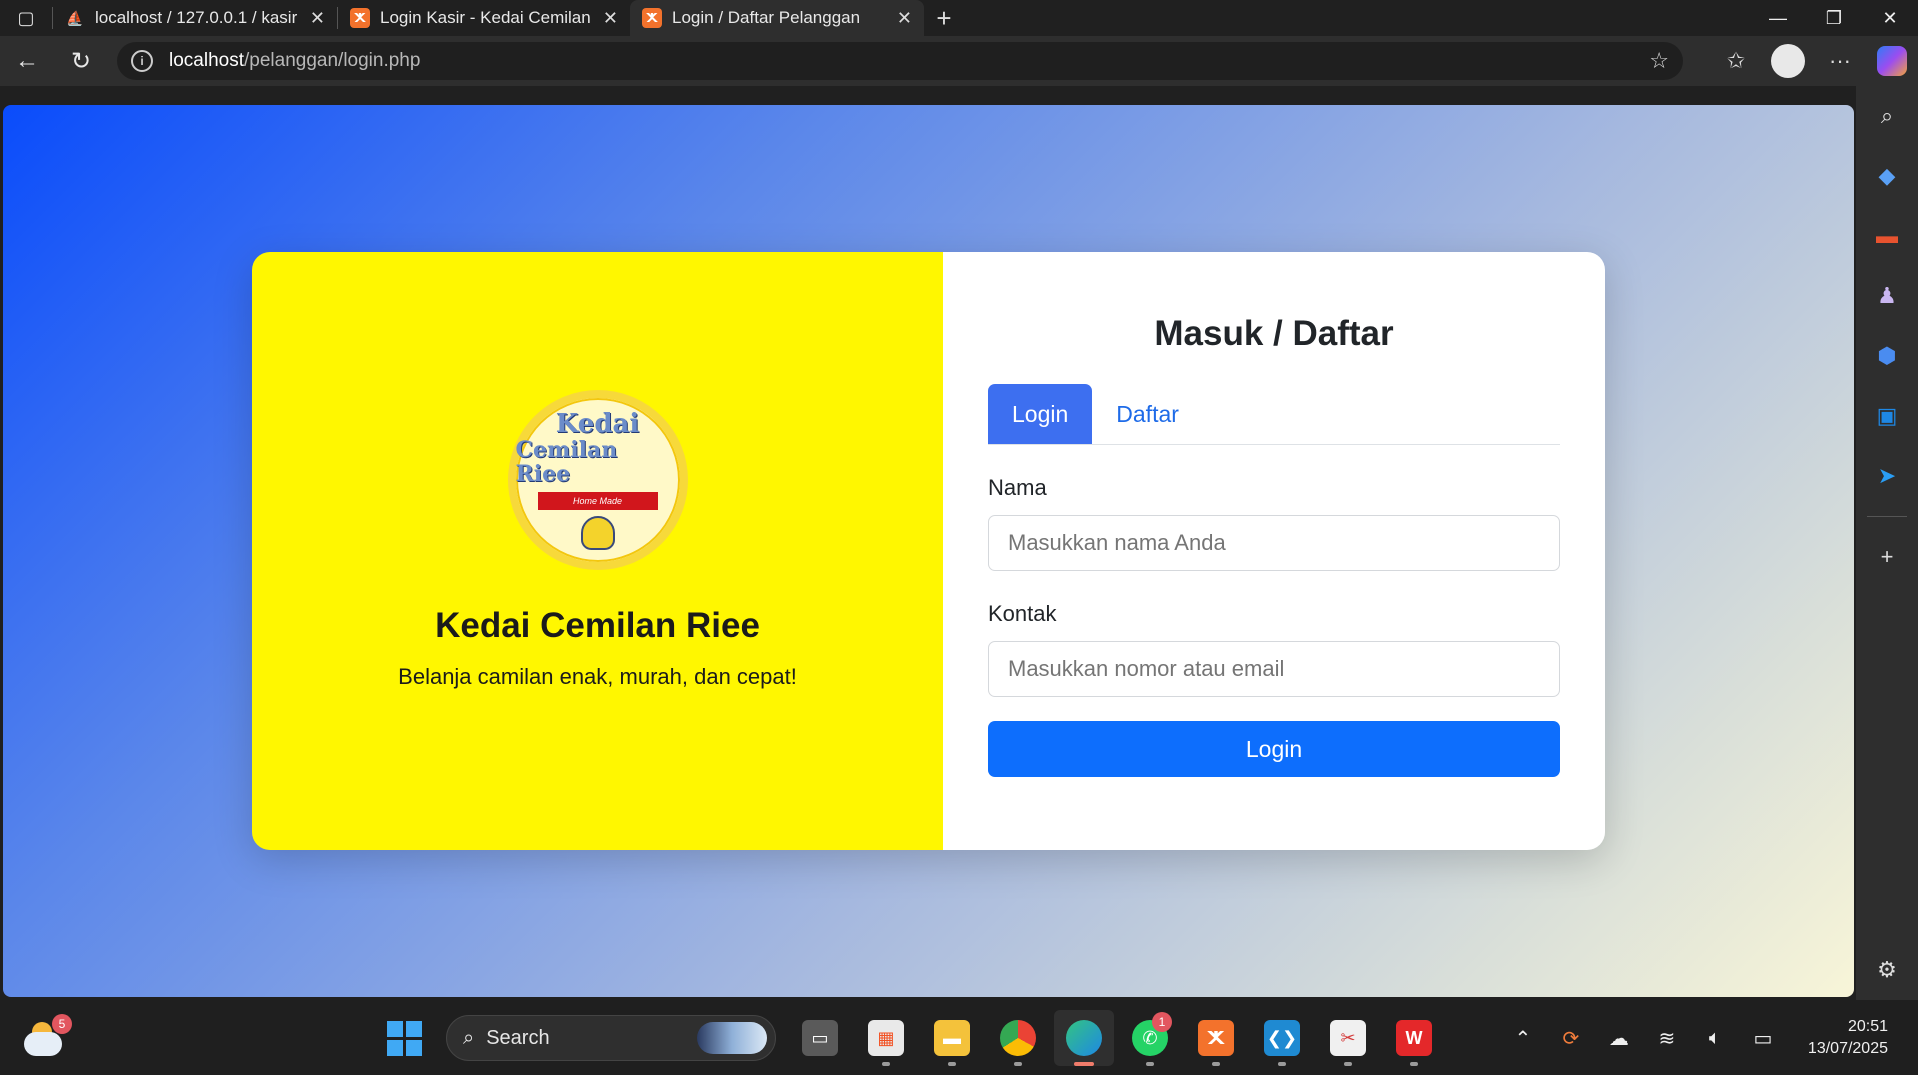  I want to click on sidebar-settings-icon: ⚙, so click(1887, 970).